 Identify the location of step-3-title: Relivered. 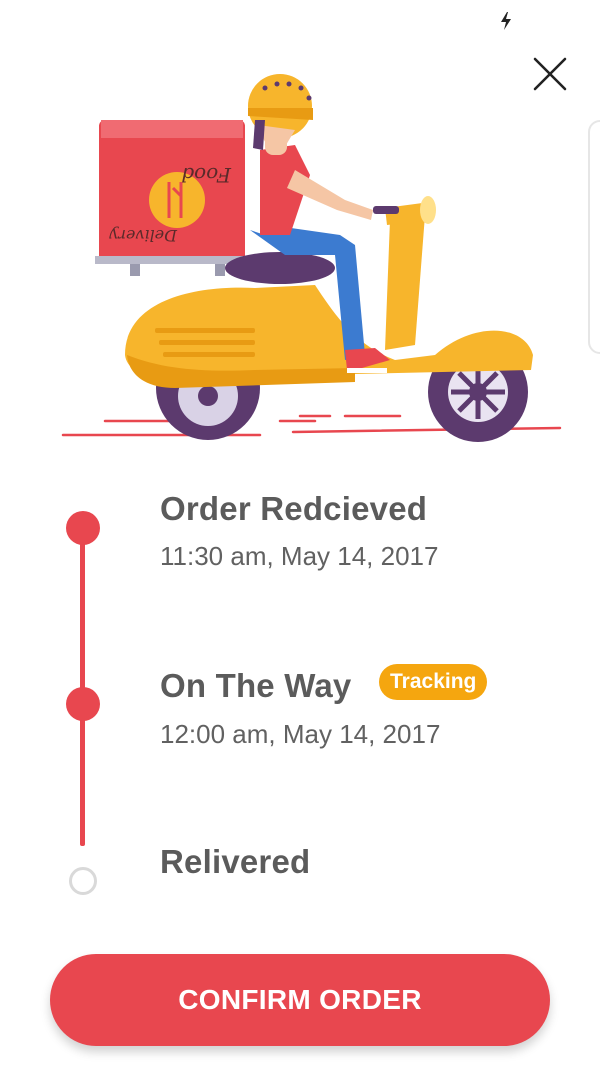
(235, 861).